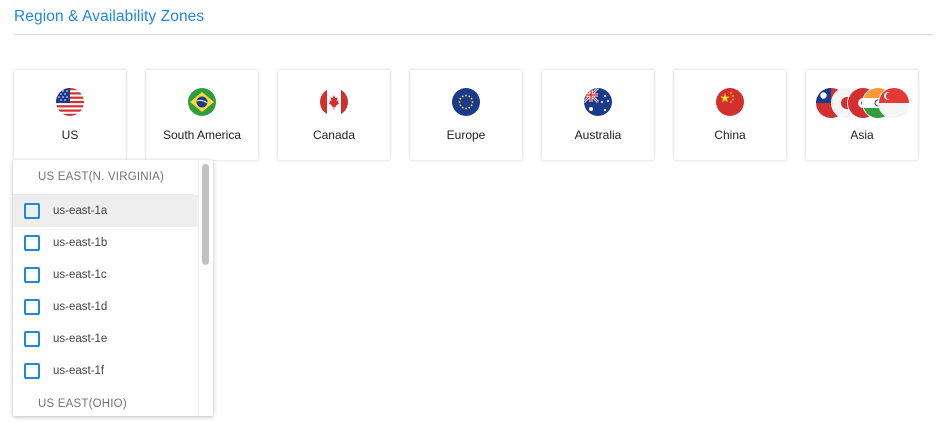 This screenshot has width=938, height=422. Describe the element at coordinates (106, 371) in the screenshot. I see `zone-option-us-east-1f: us-east-1f` at that location.